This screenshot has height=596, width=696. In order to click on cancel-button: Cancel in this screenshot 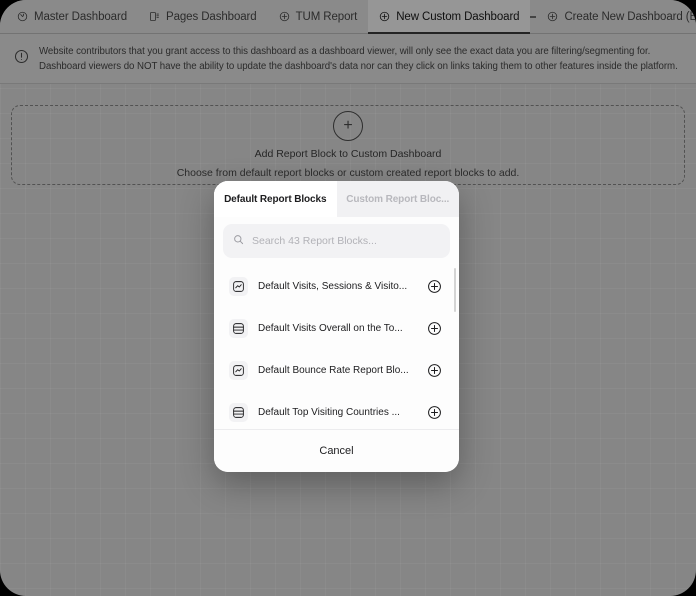, I will do `click(336, 451)`.